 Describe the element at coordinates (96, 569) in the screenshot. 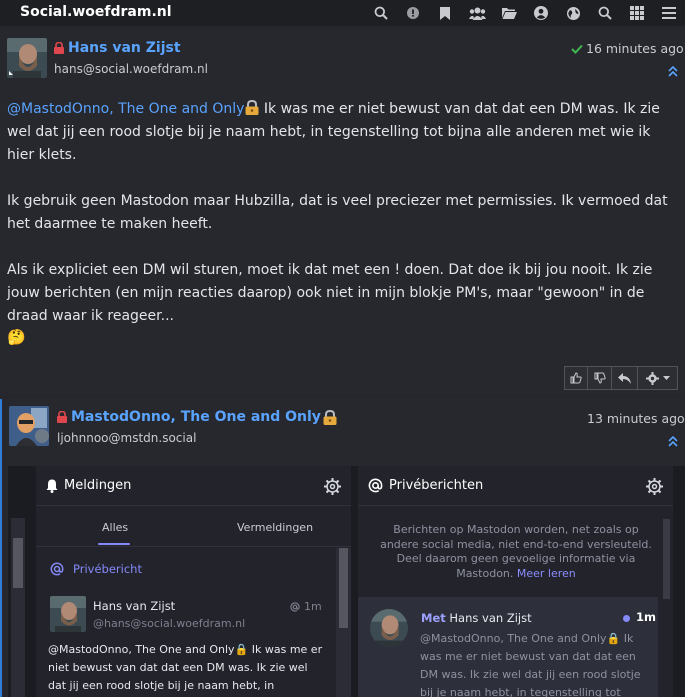

I see `notification-type: Privébericht` at that location.